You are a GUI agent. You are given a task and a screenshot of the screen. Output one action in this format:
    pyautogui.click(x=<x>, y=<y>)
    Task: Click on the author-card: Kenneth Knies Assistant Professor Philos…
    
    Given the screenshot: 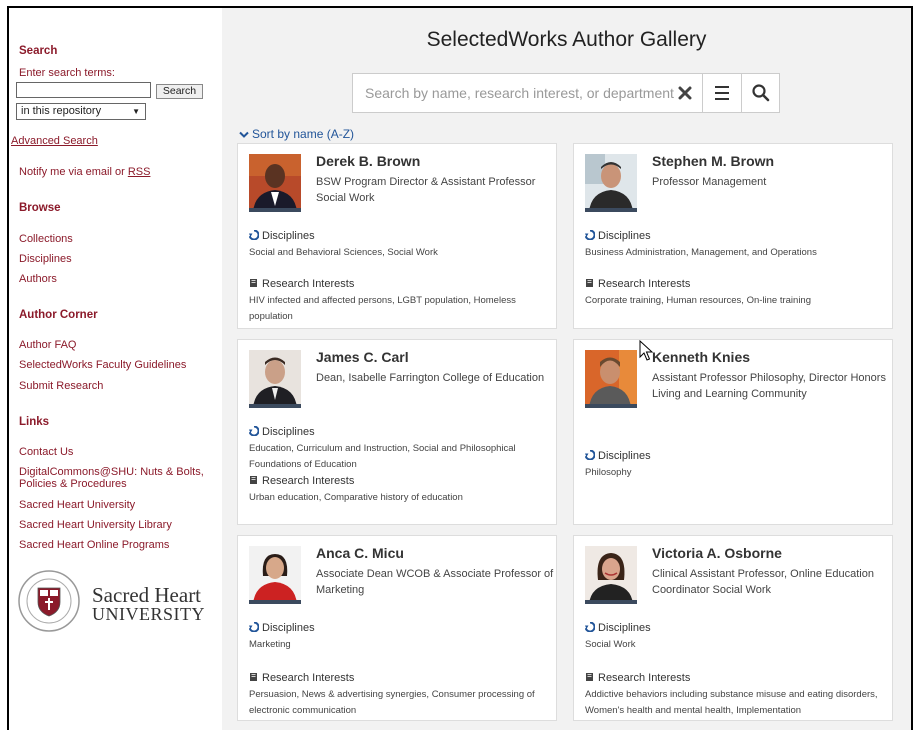 What is the action you would take?
    pyautogui.click(x=733, y=432)
    